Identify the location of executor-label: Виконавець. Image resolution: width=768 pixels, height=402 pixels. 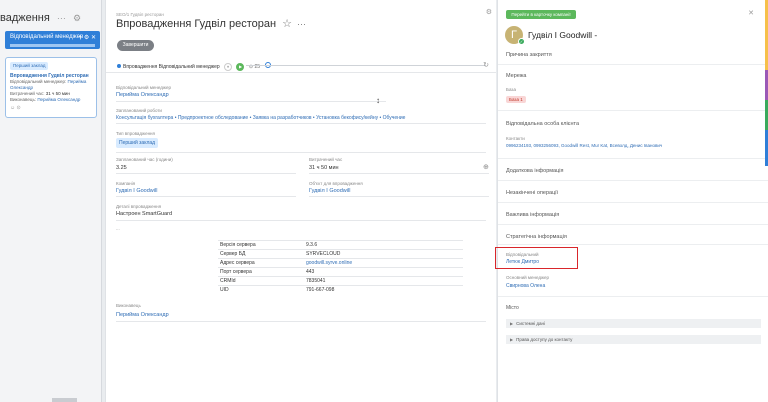
(128, 305).